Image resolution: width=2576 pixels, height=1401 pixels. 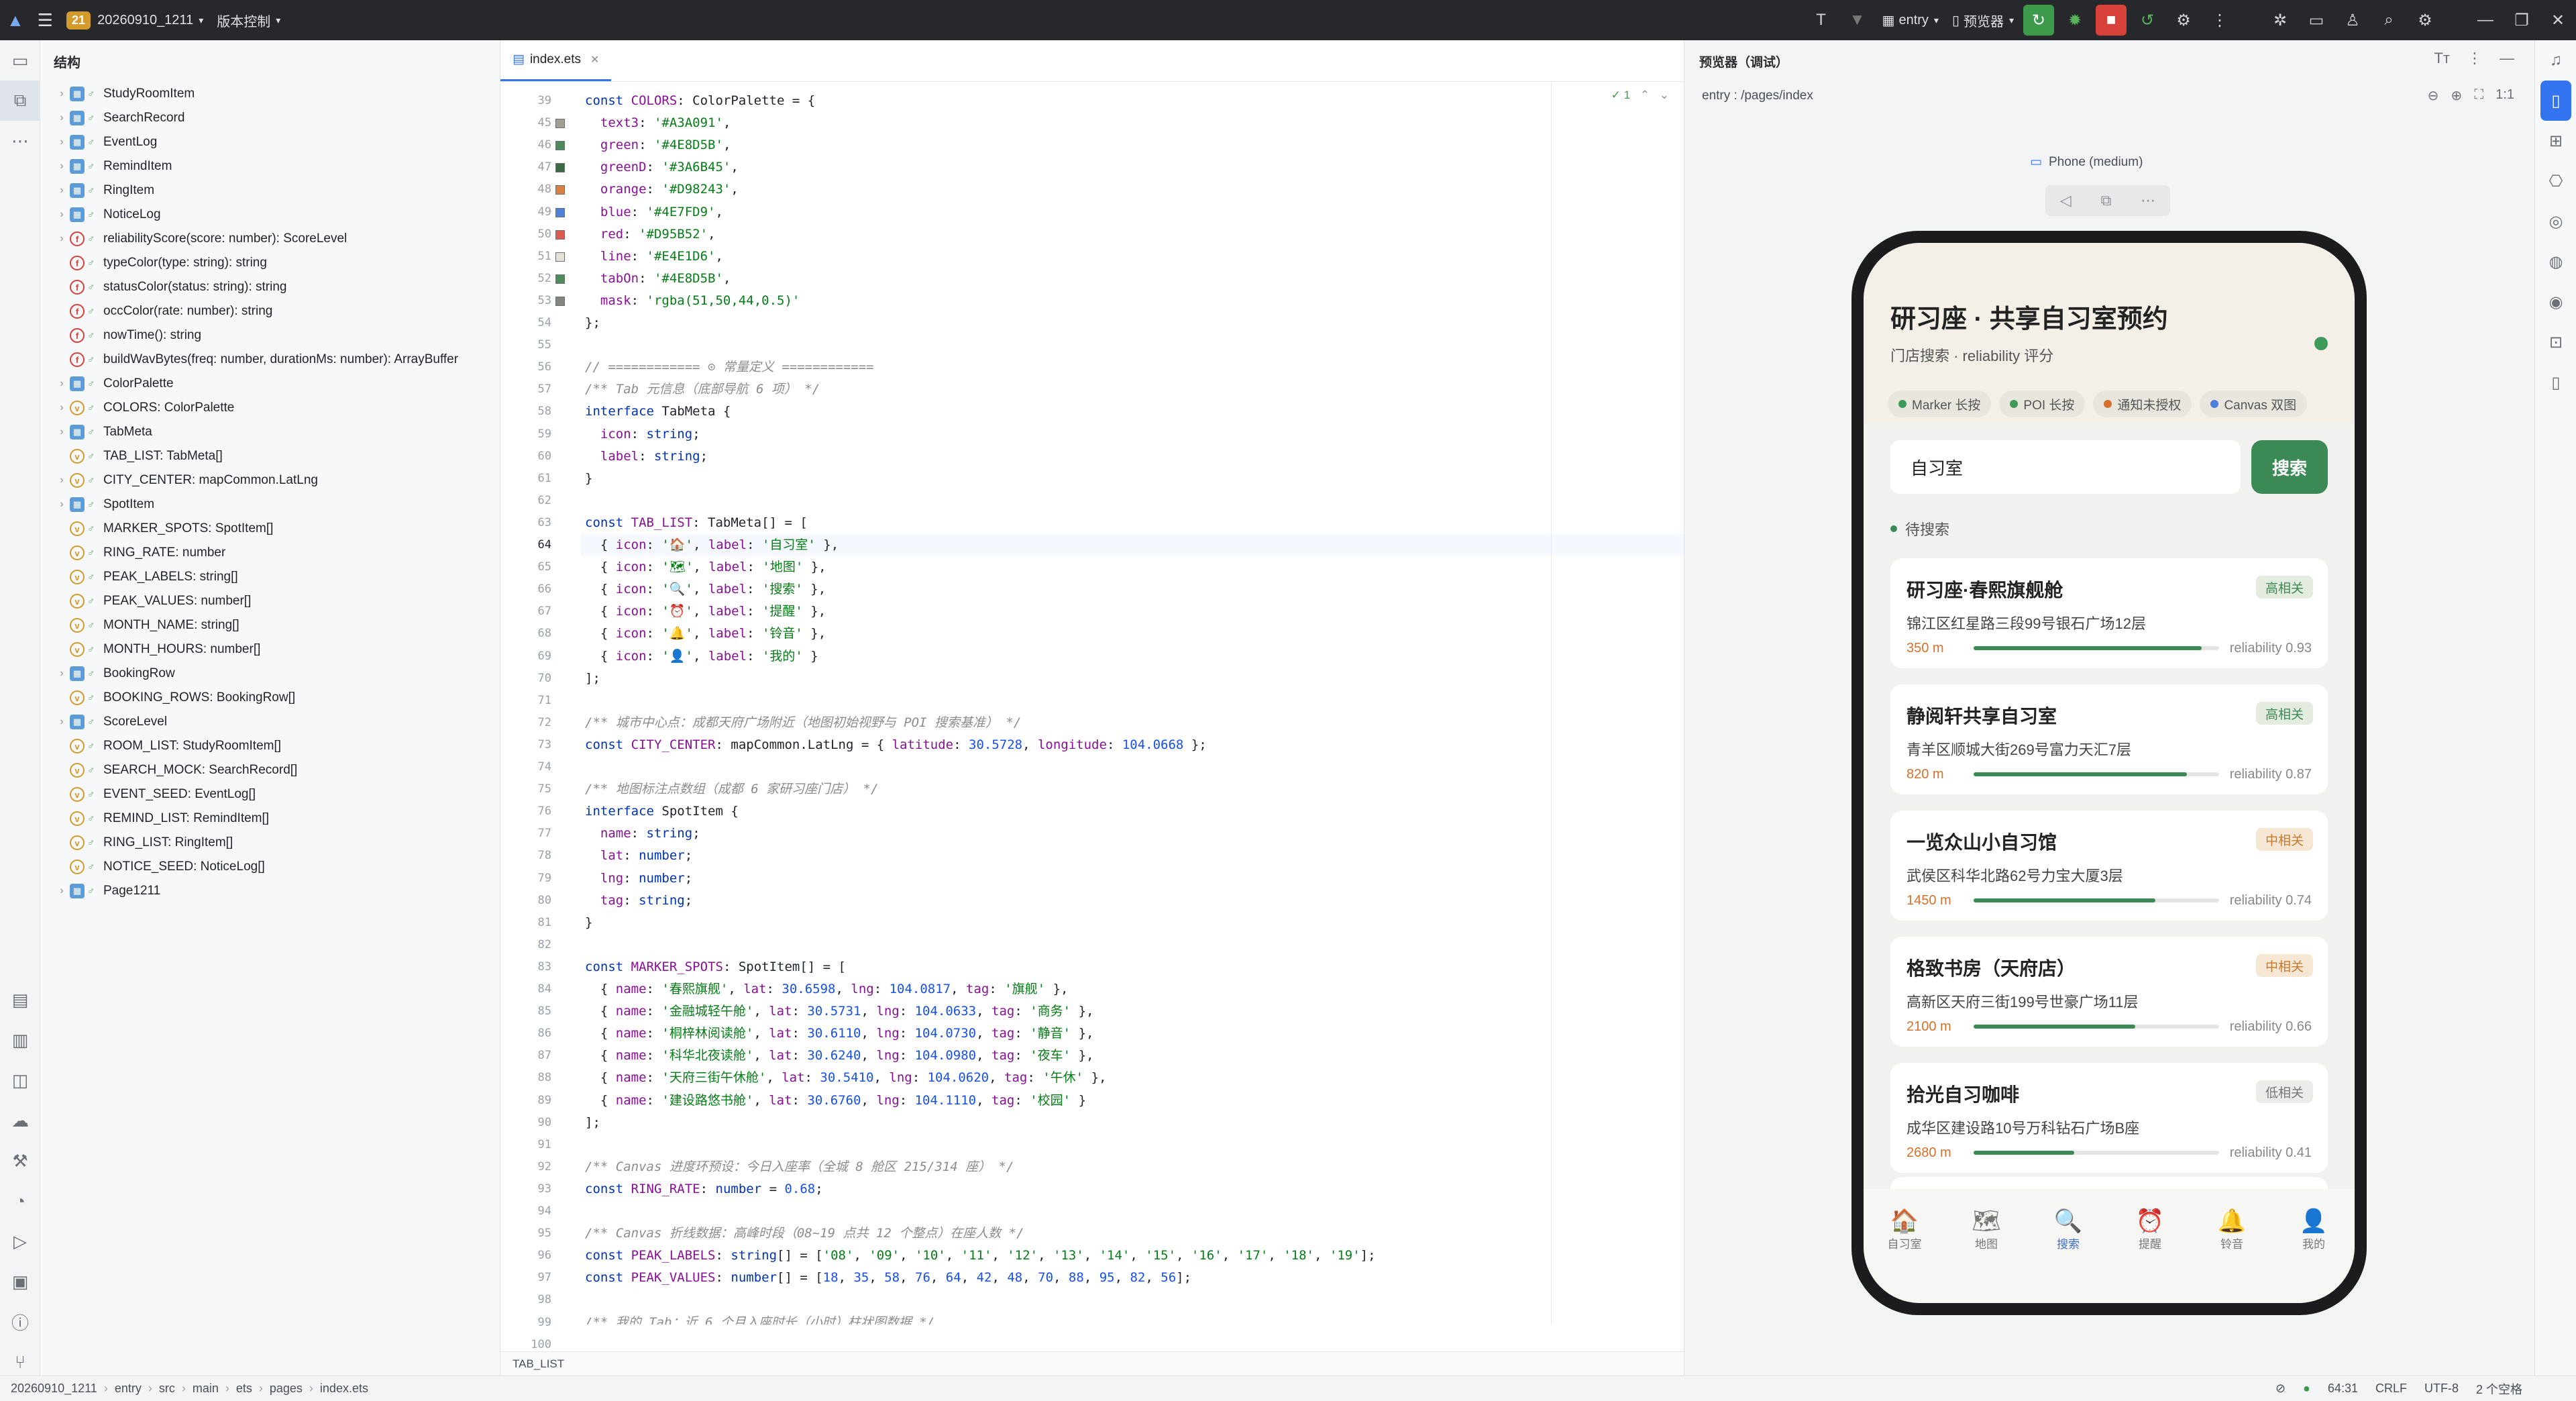 What do you see at coordinates (2555, 302) in the screenshot?
I see `eye-icon: ◉` at bounding box center [2555, 302].